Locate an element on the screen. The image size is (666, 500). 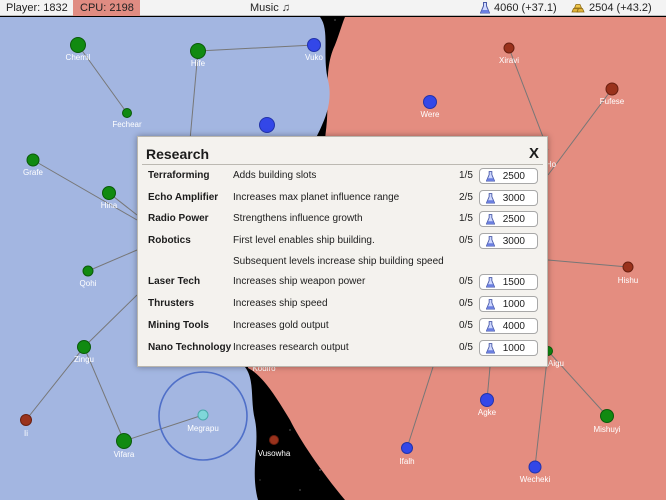
planet-label: Aigu is located at coordinates (556, 363).